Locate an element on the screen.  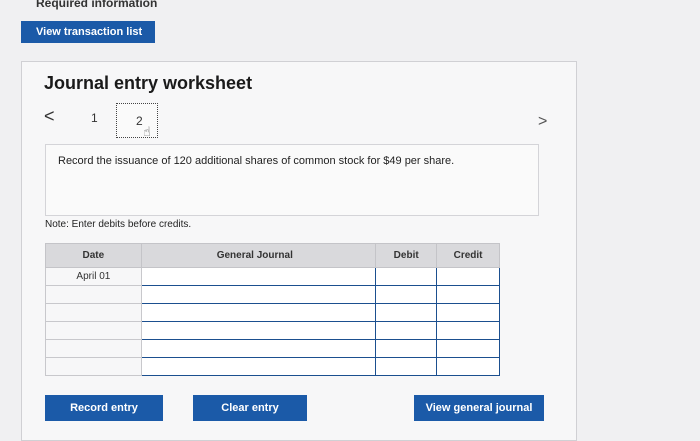
next-page-chevron-icon: > is located at coordinates (542, 122).